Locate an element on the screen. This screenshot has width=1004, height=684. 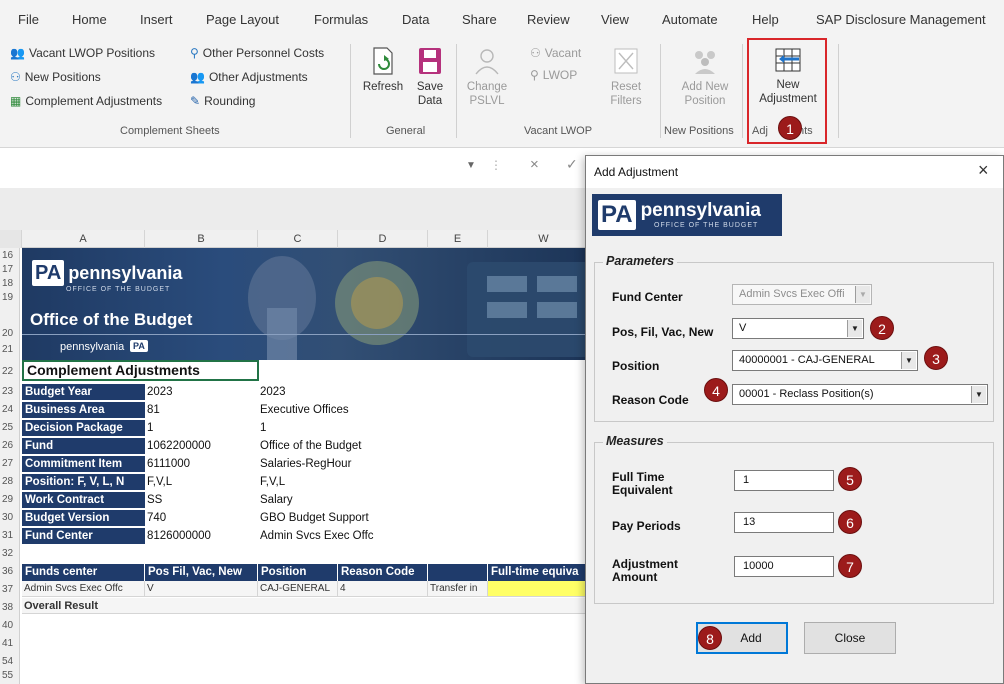
param-text: Salaries-RegHour is located at coordinates (358, 464).